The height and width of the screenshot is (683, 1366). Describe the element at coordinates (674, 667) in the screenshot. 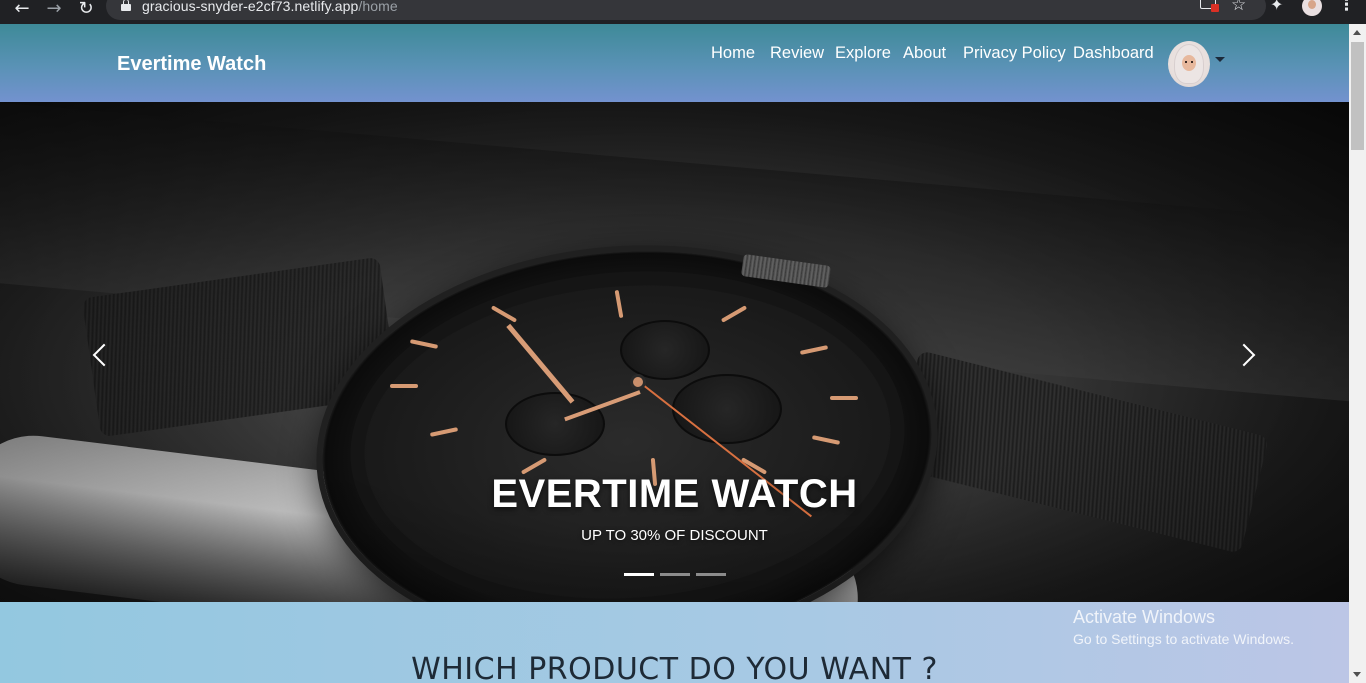

I see `section-title: WHICH PRODUCT DO YOU WANT ?` at that location.